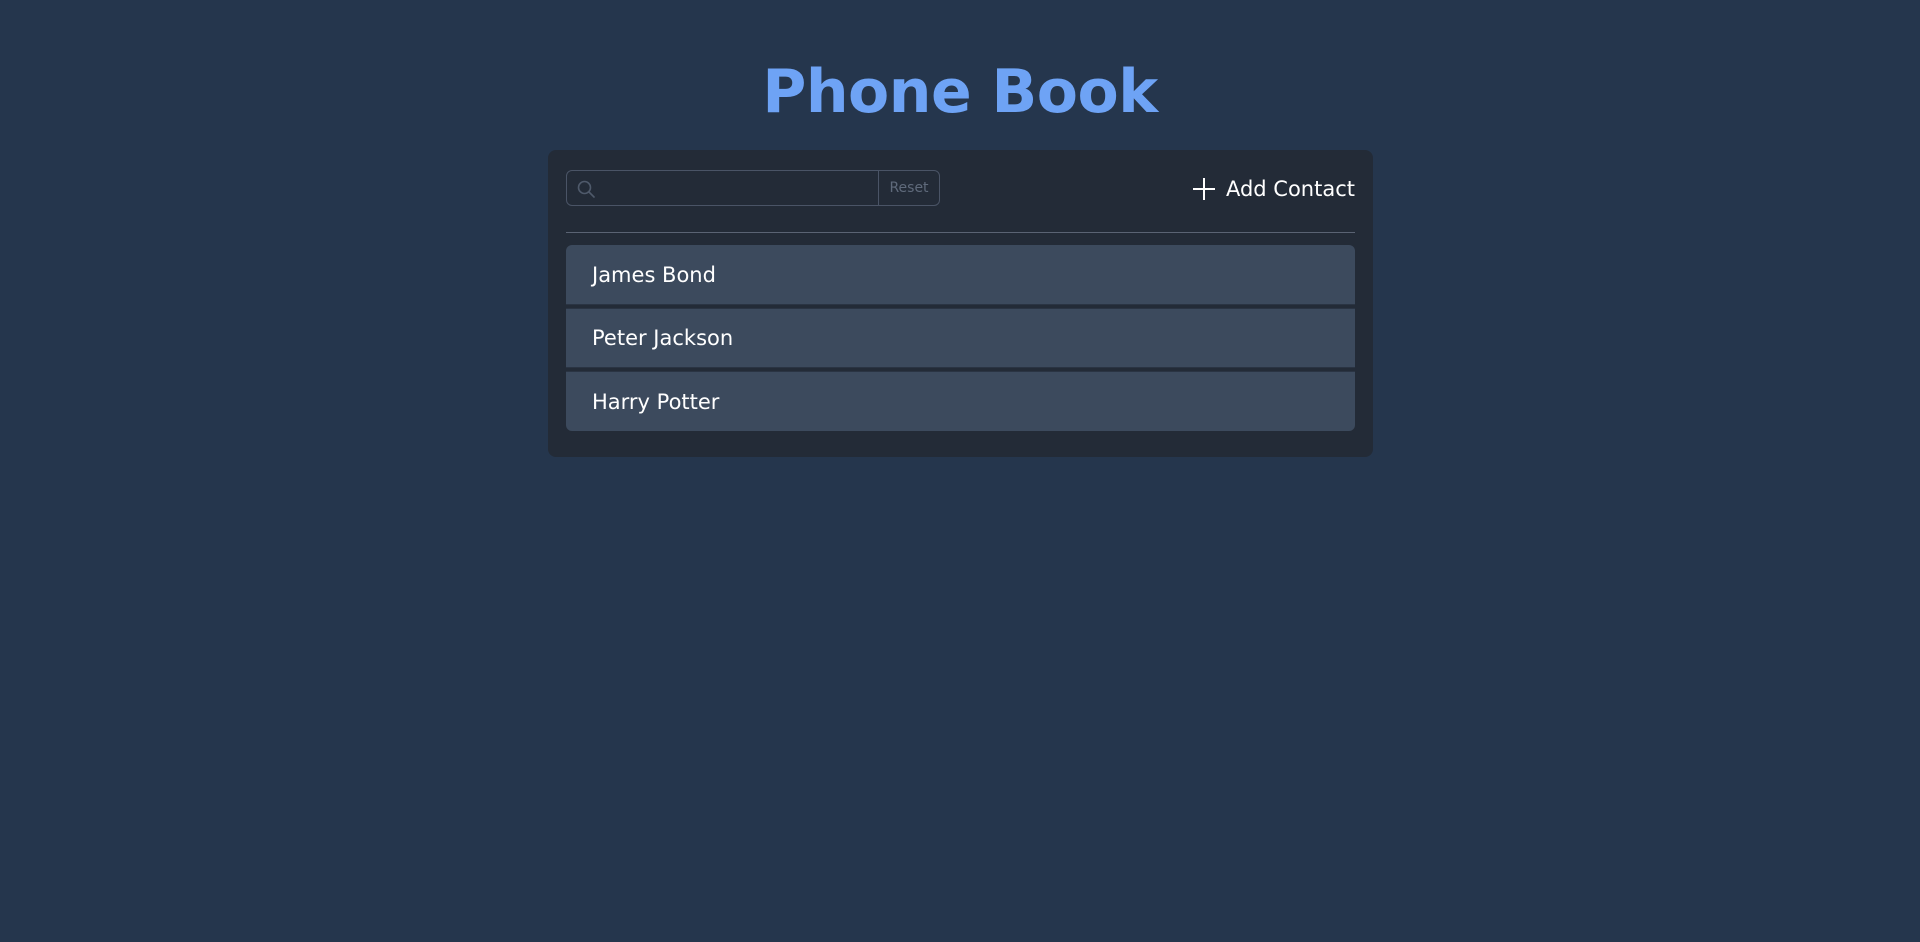 Image resolution: width=1920 pixels, height=942 pixels. What do you see at coordinates (960, 232) in the screenshot?
I see `divider` at bounding box center [960, 232].